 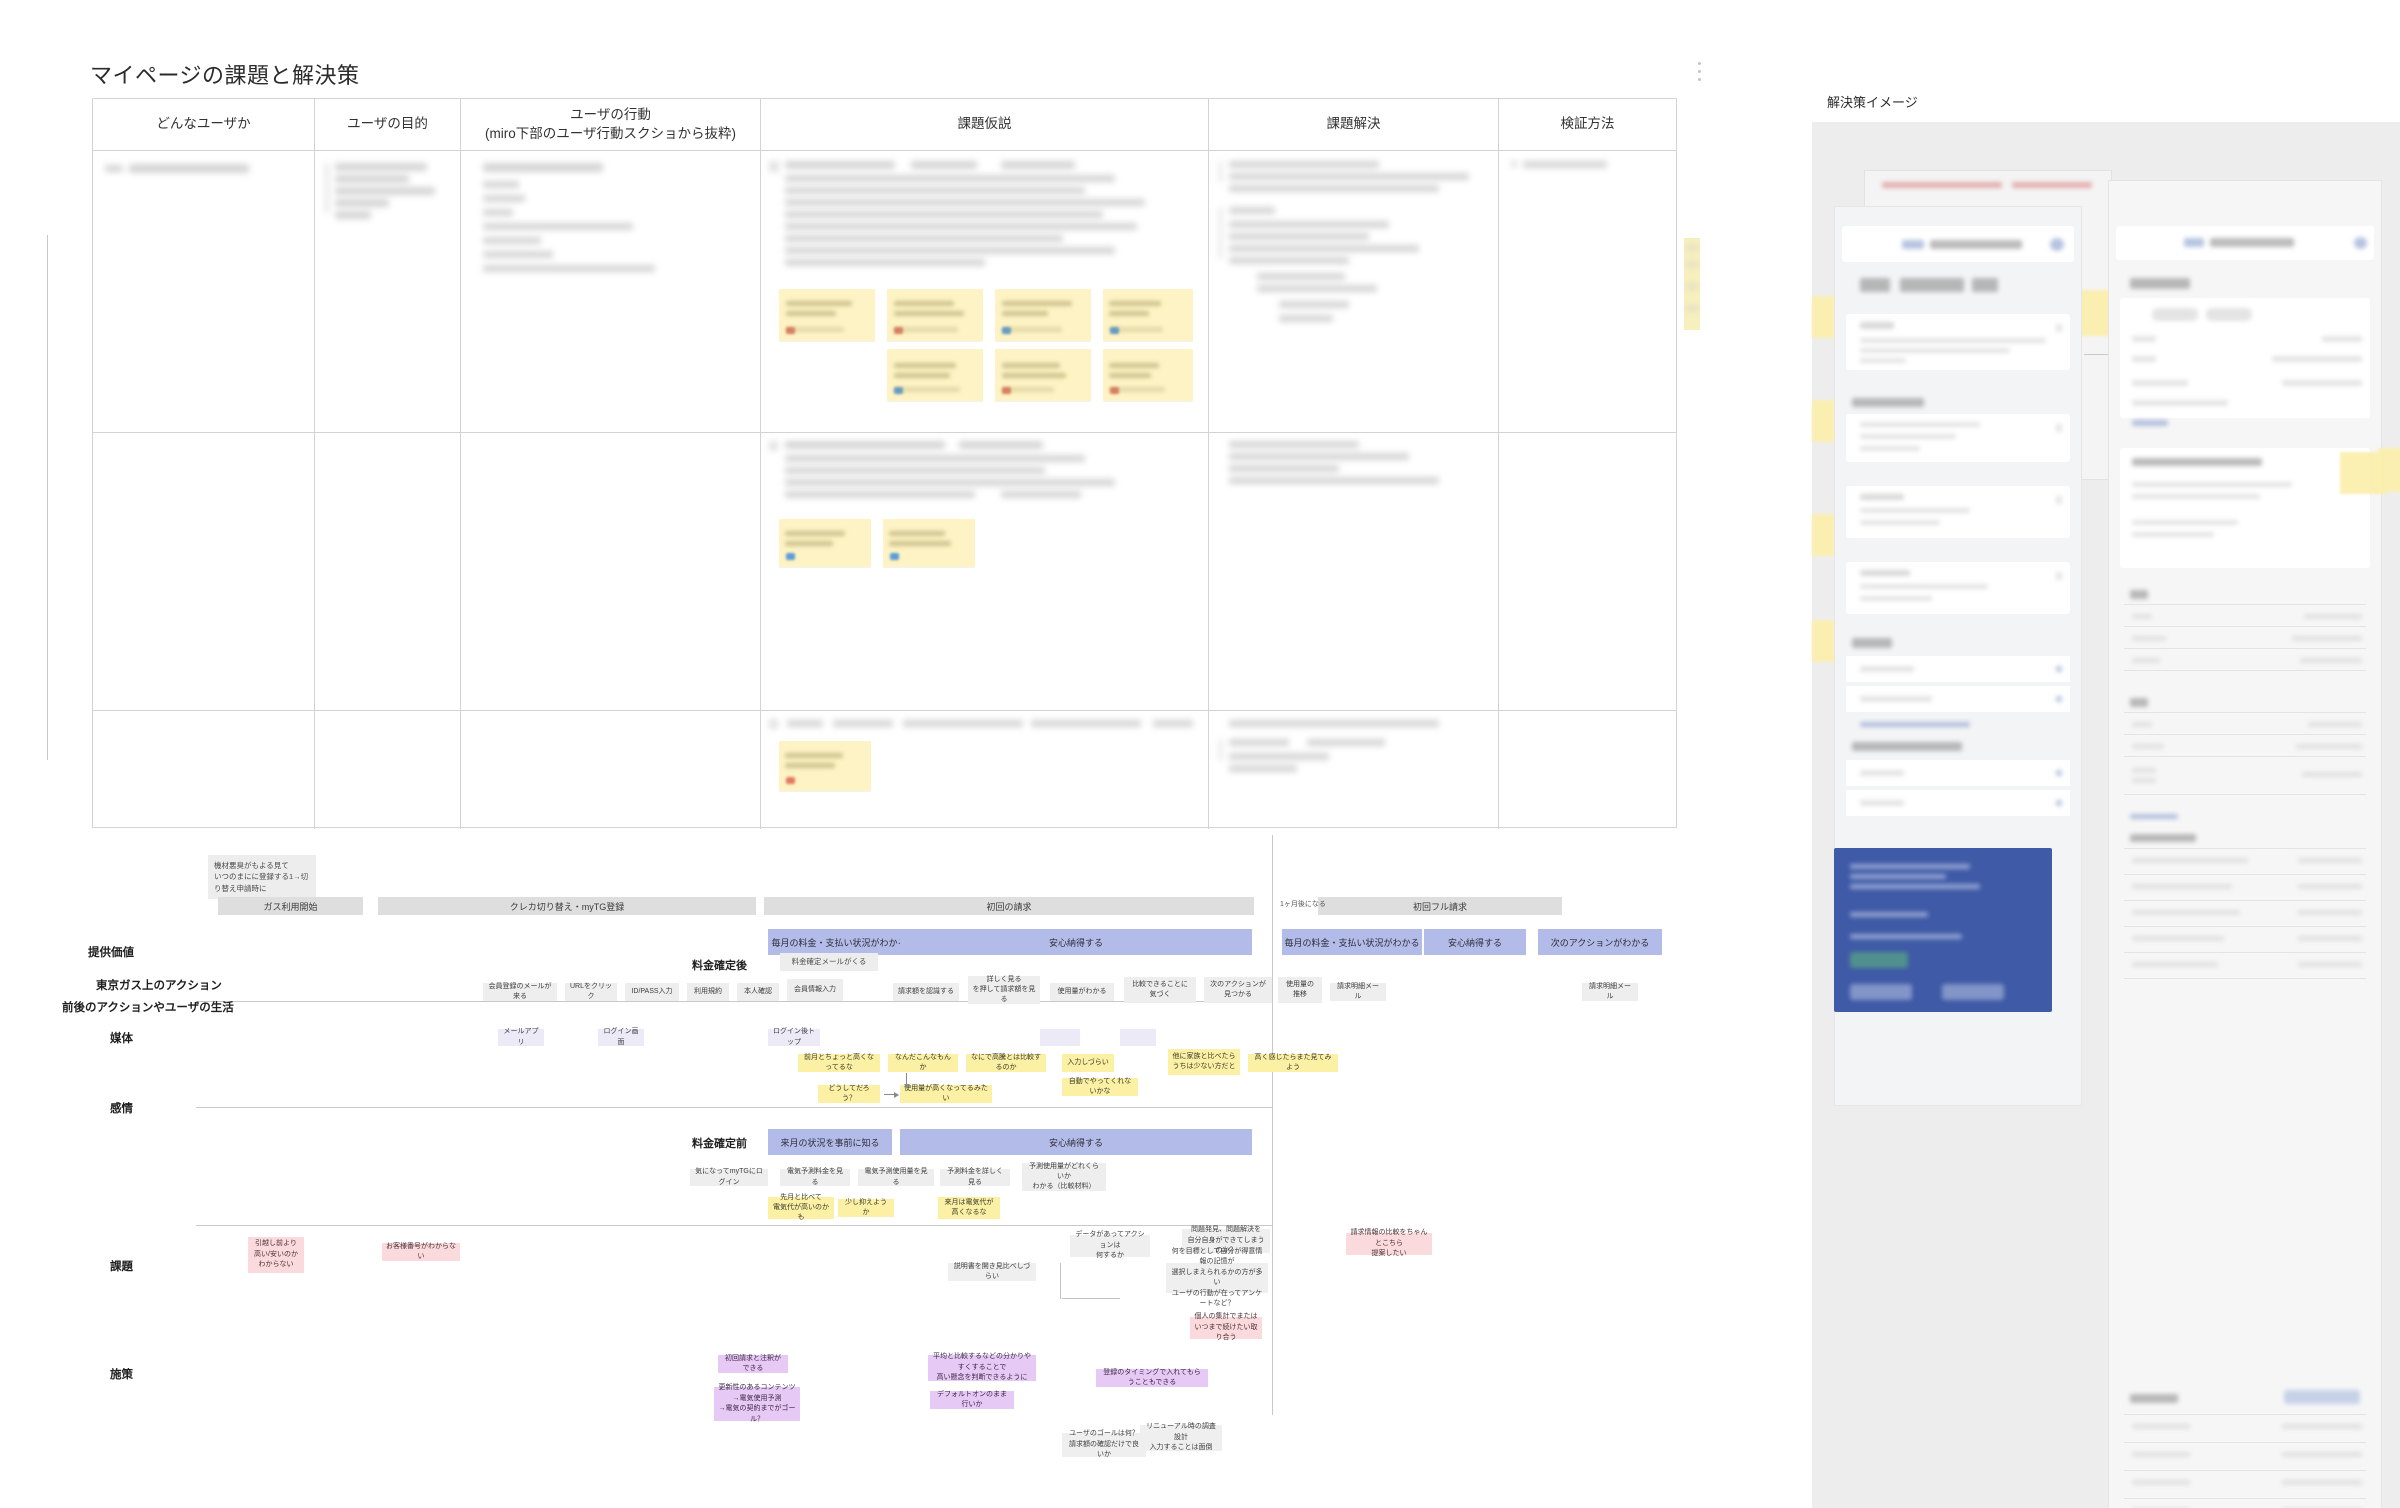 What do you see at coordinates (1358, 992) in the screenshot?
I see `journey-action-chip-right: 請求明細メール` at bounding box center [1358, 992].